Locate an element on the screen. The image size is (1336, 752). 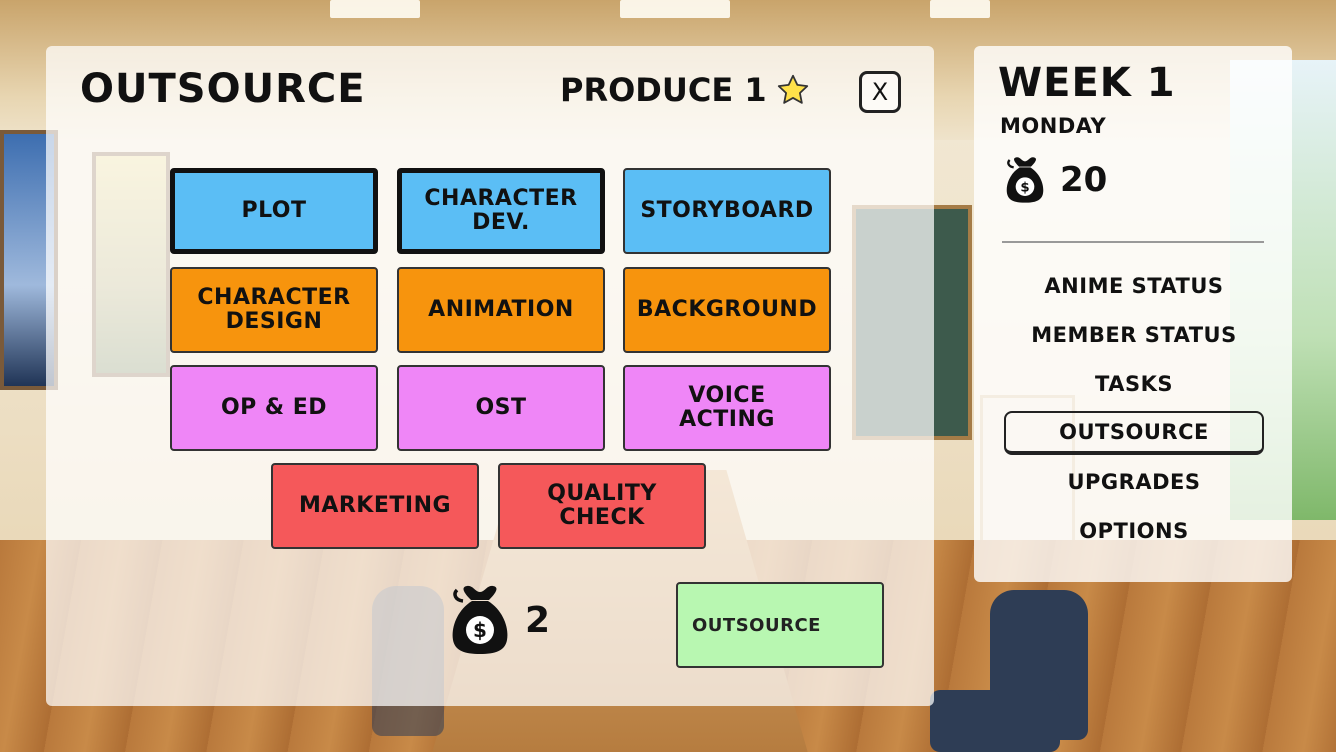
task-voice-acting: VOICE ACTING is located at coordinates (727, 408).